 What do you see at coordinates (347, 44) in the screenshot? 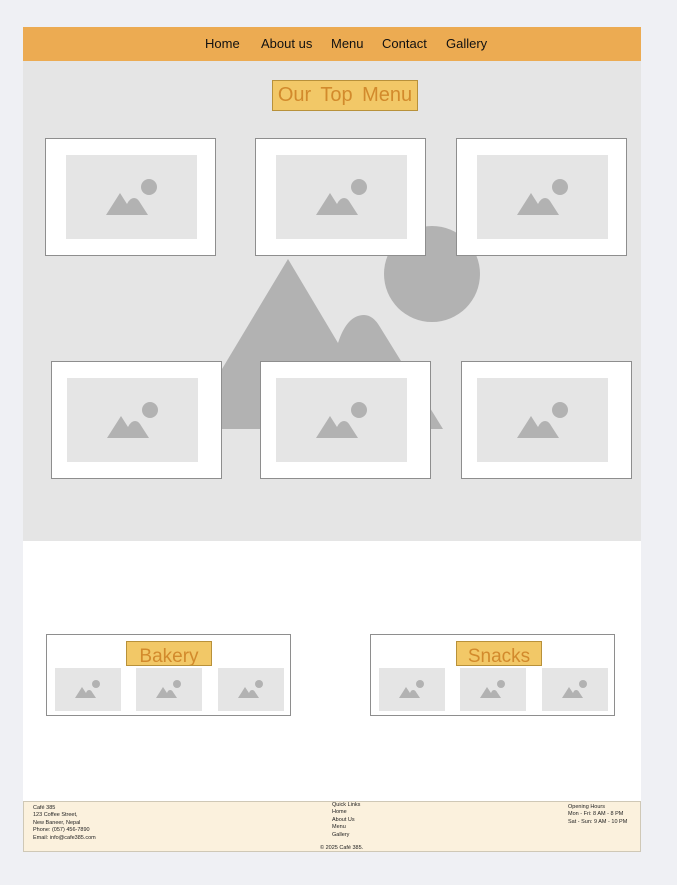
I see `nav-menu-link: Menu` at bounding box center [347, 44].